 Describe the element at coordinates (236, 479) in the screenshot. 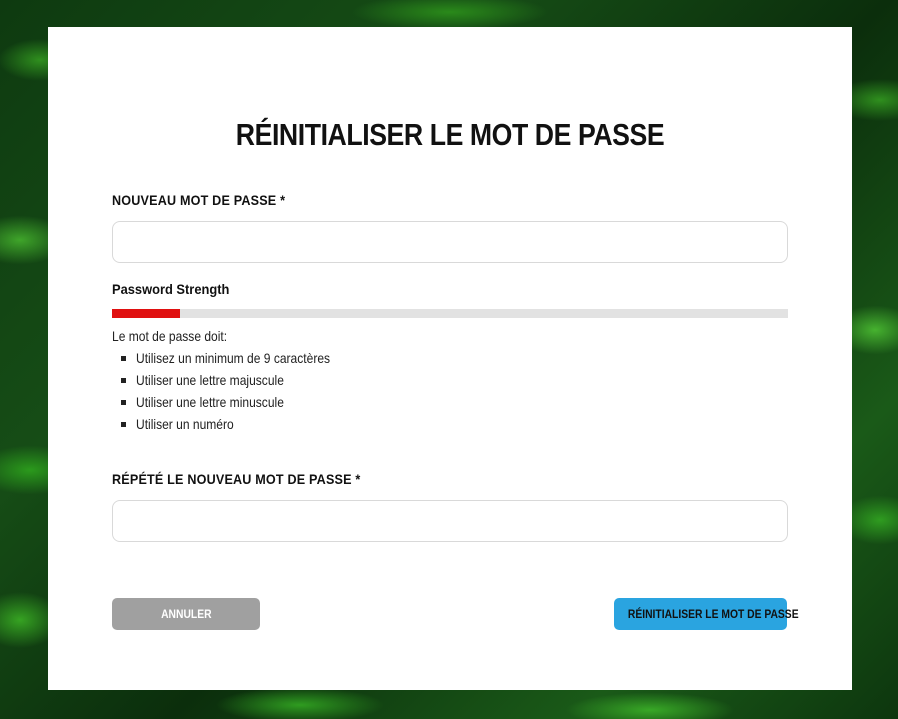

I see `repeat-password-label: RÉPÉTÉ LE NOUVEAU MOT DE PASSE *` at that location.